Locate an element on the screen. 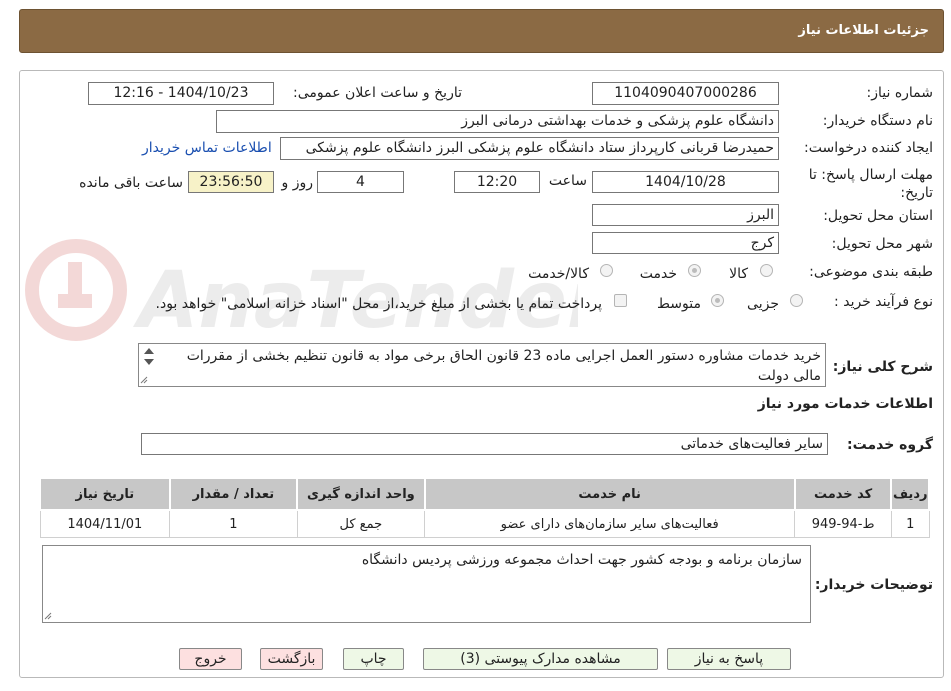 The image size is (951, 691). service-group-label: گروه خدمت: is located at coordinates (890, 445).